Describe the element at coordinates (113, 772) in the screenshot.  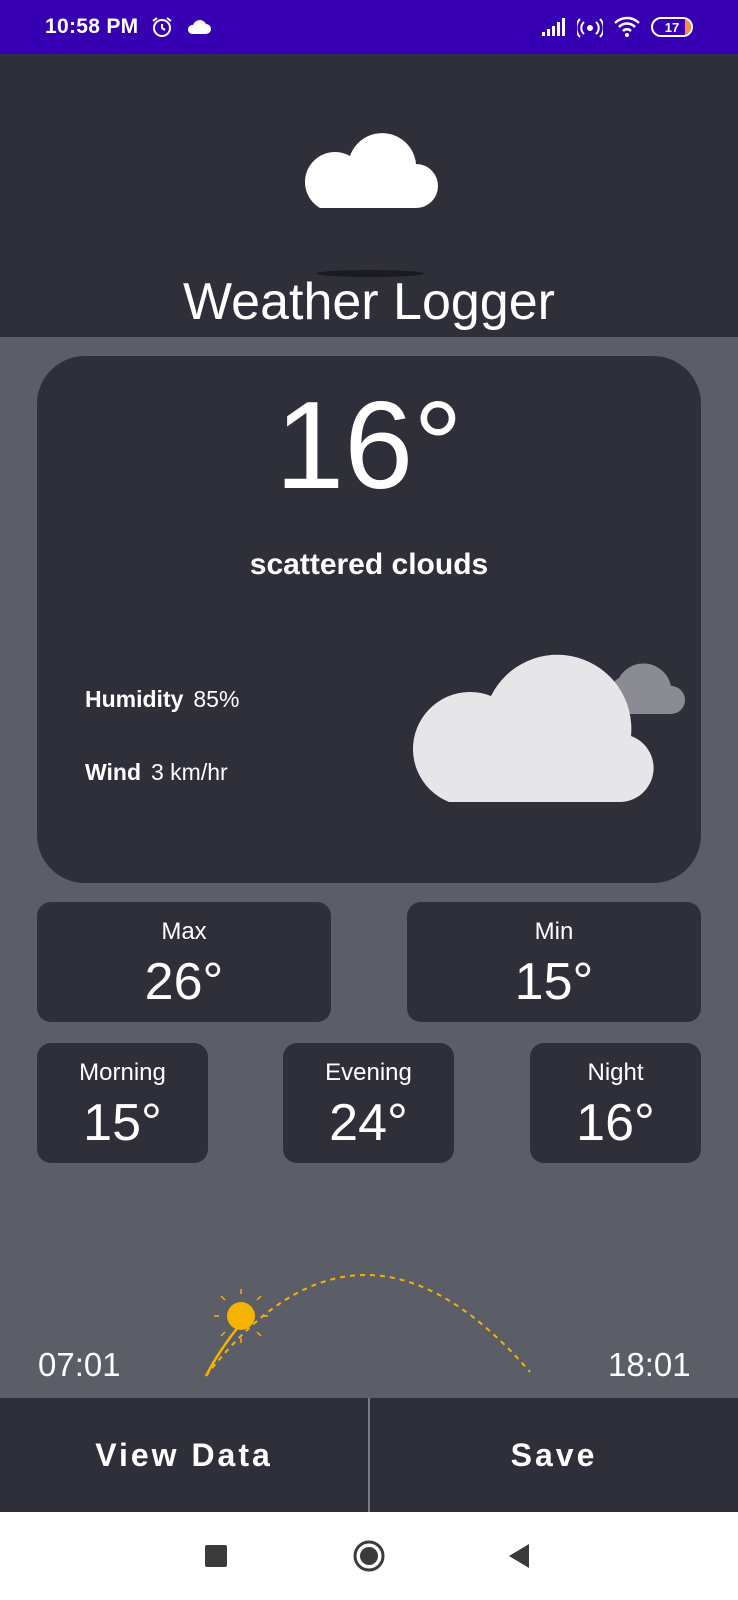
I see `wind-label: Wind` at that location.